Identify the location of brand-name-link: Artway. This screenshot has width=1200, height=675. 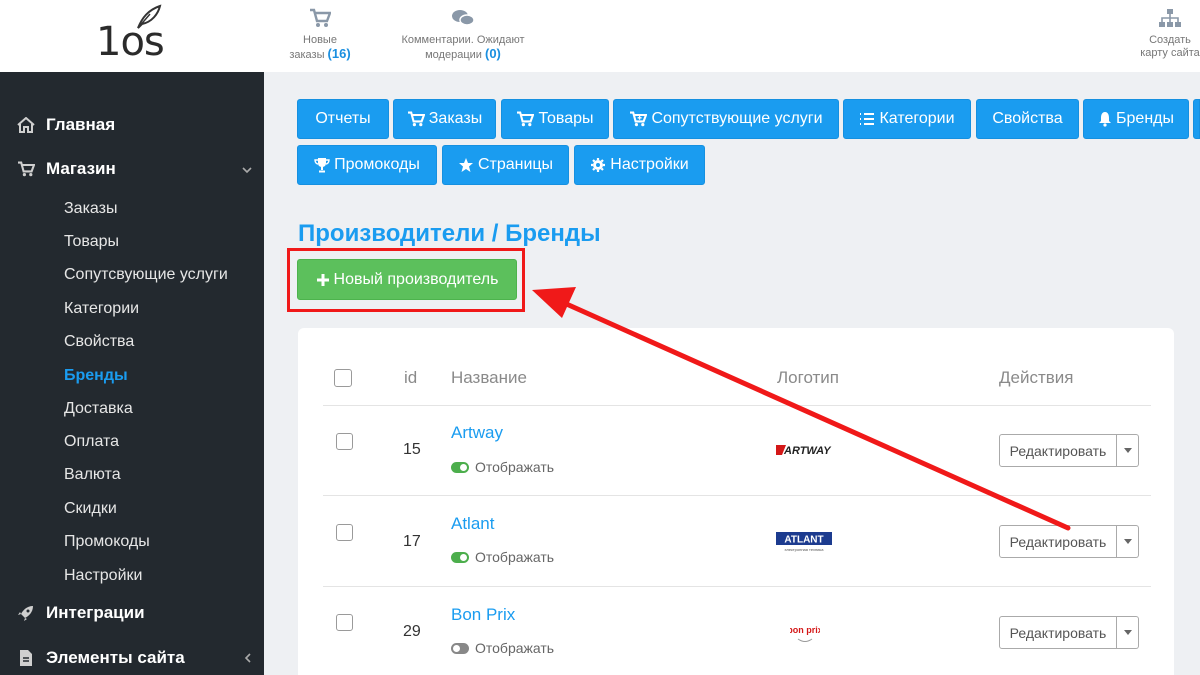
(477, 433).